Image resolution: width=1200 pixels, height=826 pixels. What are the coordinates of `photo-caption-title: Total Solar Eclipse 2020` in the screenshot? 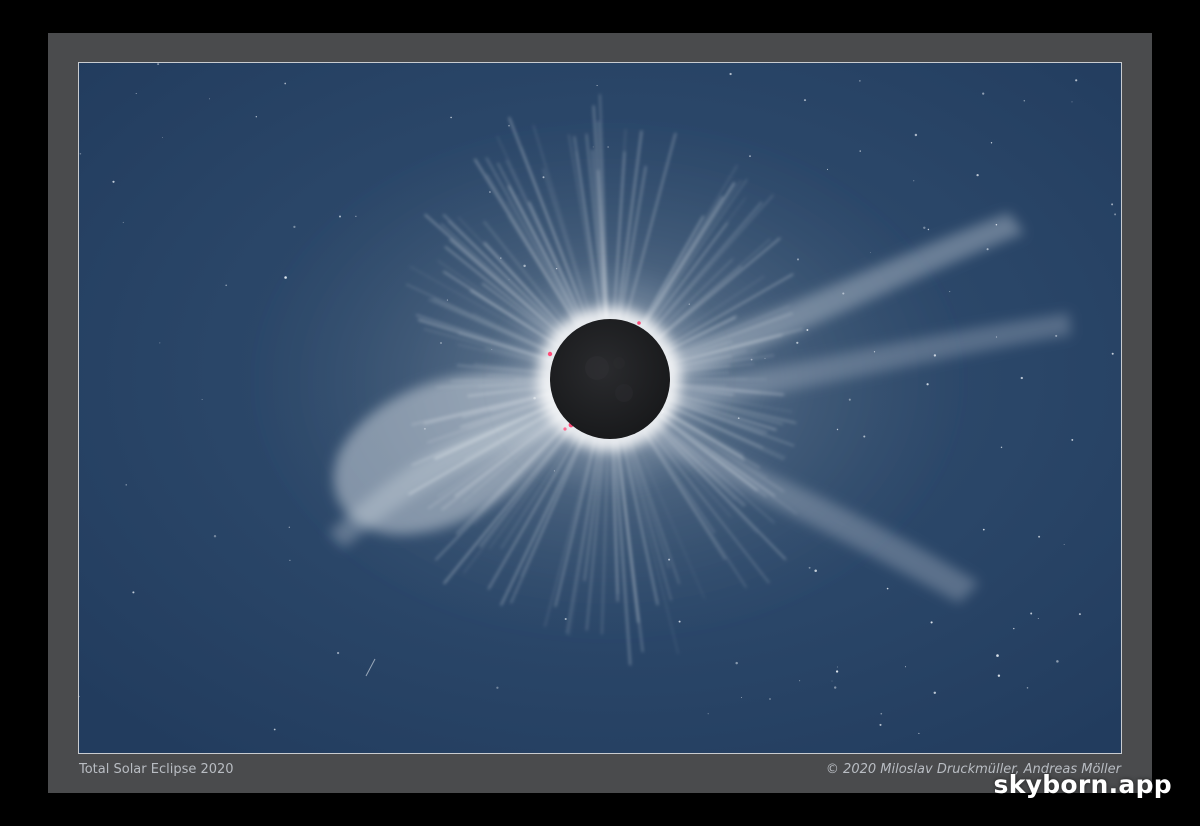 It's located at (156, 769).